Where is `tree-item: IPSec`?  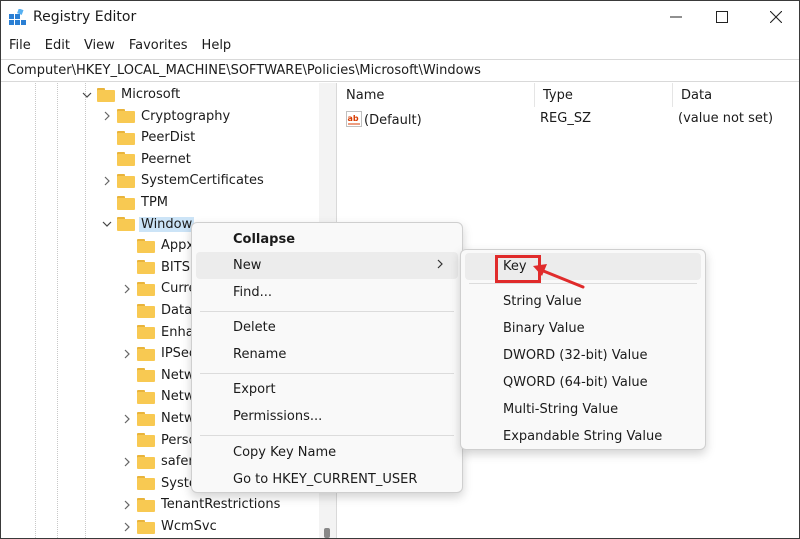
tree-item: IPSec is located at coordinates (159, 353).